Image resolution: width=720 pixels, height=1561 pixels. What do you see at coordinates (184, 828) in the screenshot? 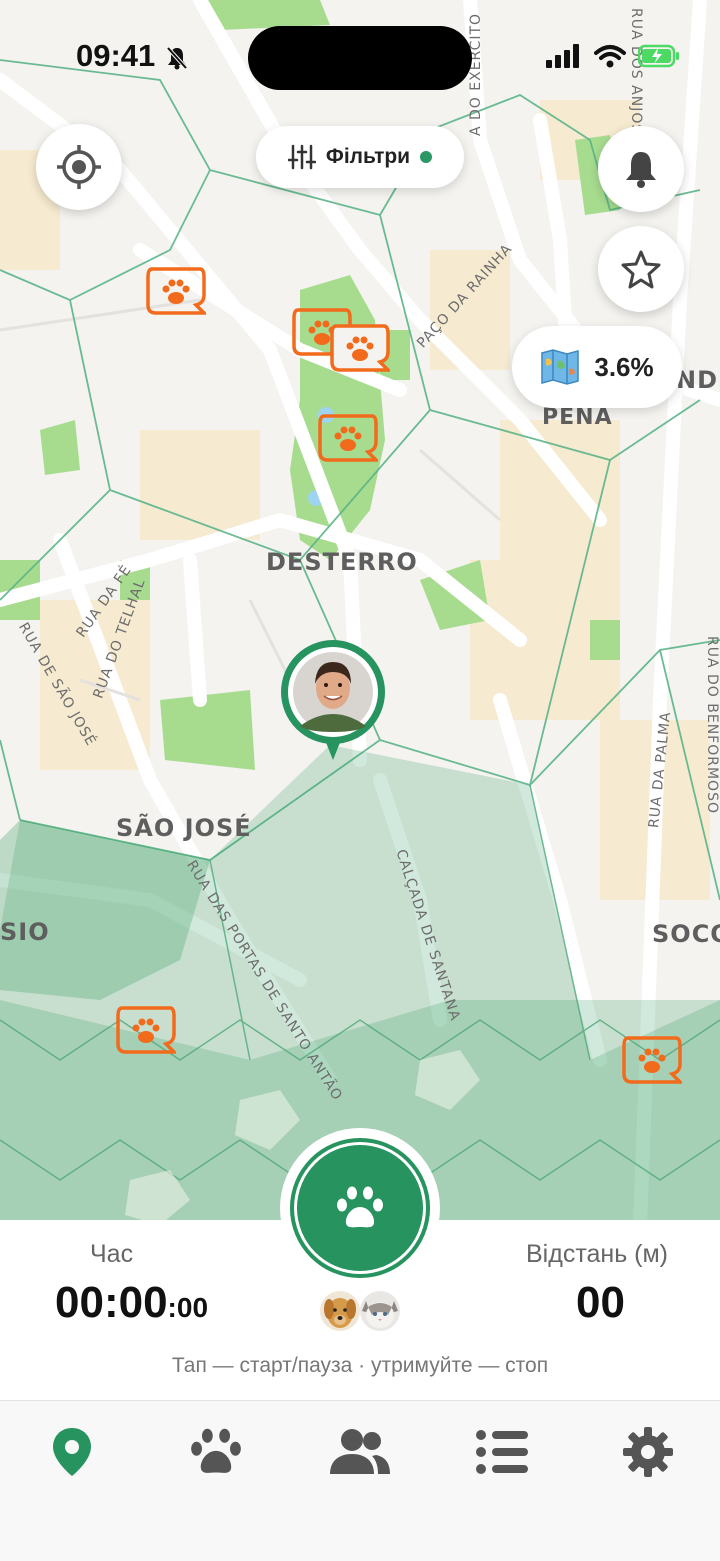
I see `district-label: SÃO JOSÉ` at bounding box center [184, 828].